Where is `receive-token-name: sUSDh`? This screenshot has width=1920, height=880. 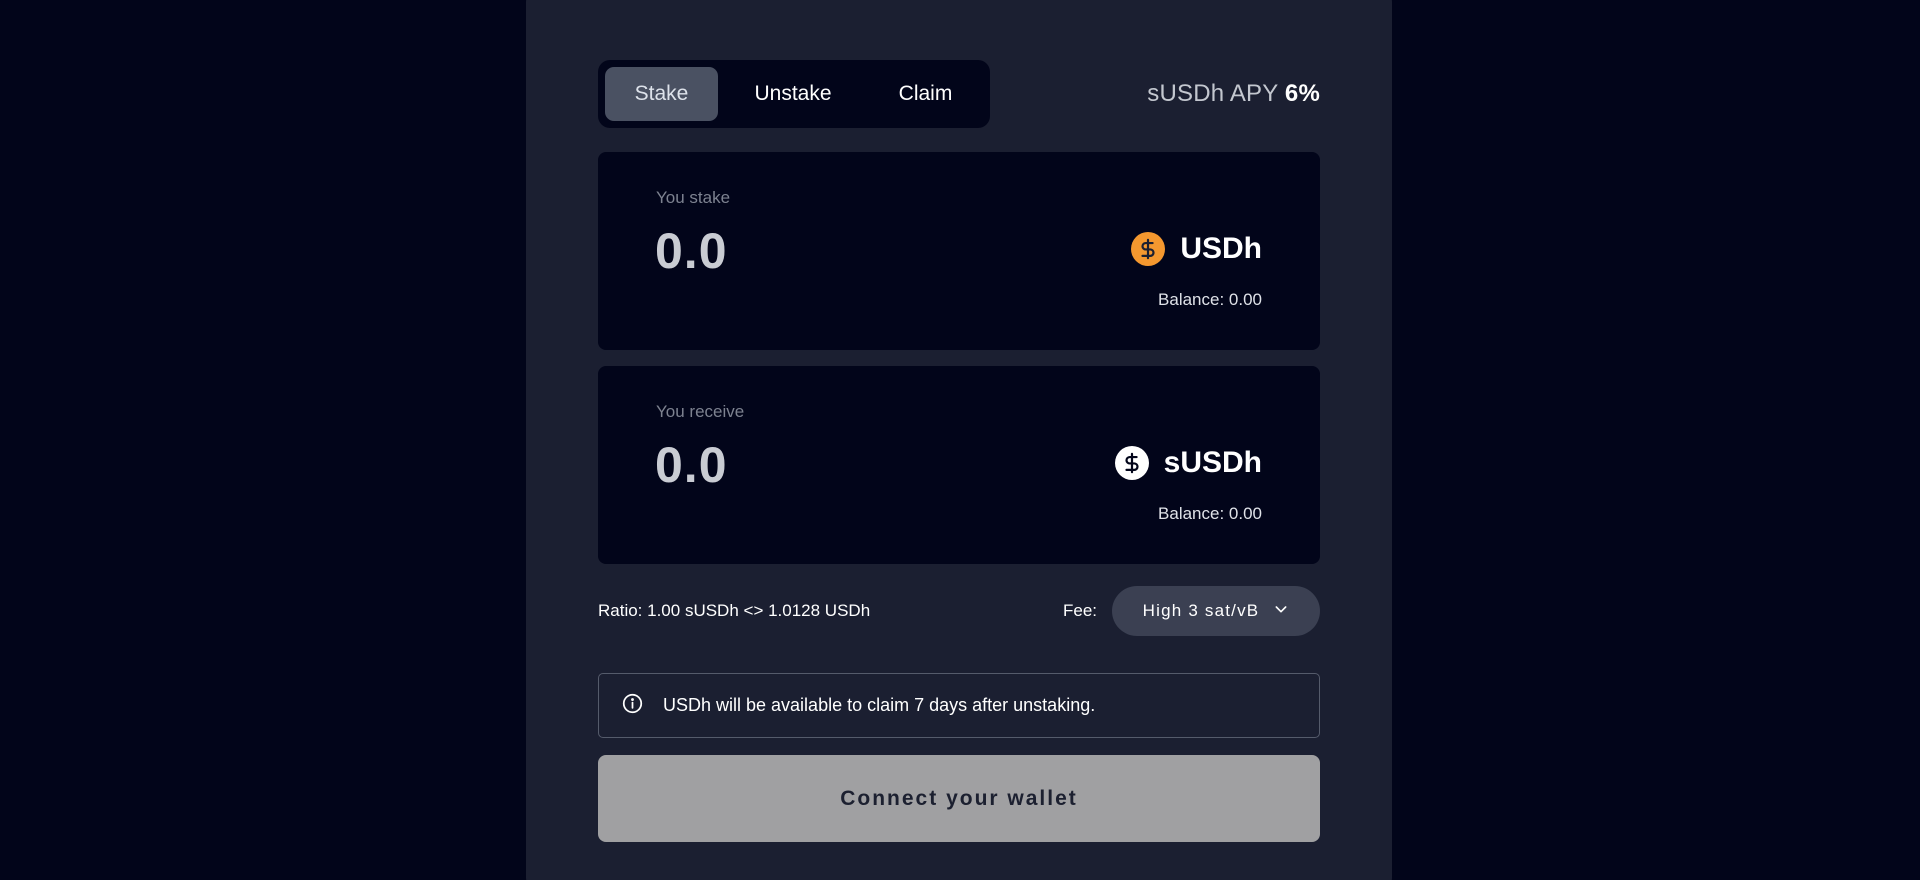
receive-token-name: sUSDh is located at coordinates (1212, 462).